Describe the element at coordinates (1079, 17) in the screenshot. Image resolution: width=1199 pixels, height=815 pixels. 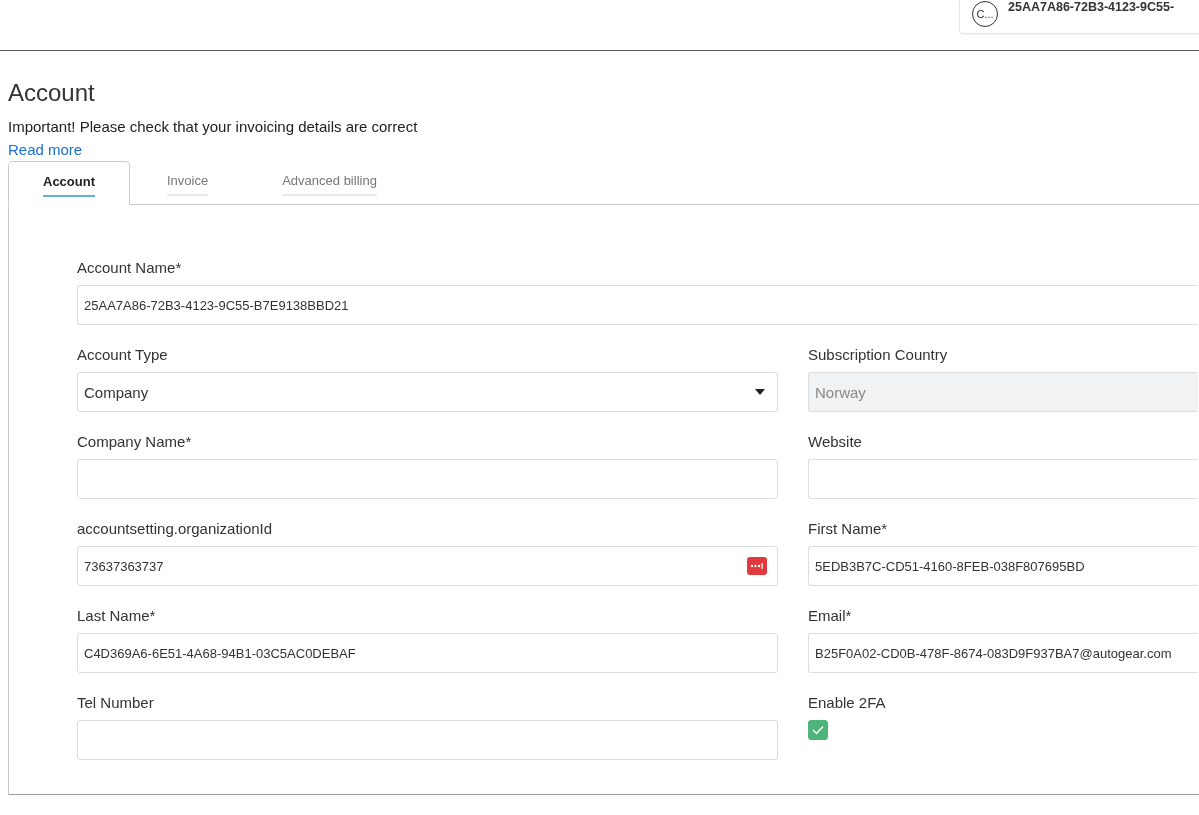
I see `user-chip: C... 25AA7A86-72B3-4123-9C55-` at that location.